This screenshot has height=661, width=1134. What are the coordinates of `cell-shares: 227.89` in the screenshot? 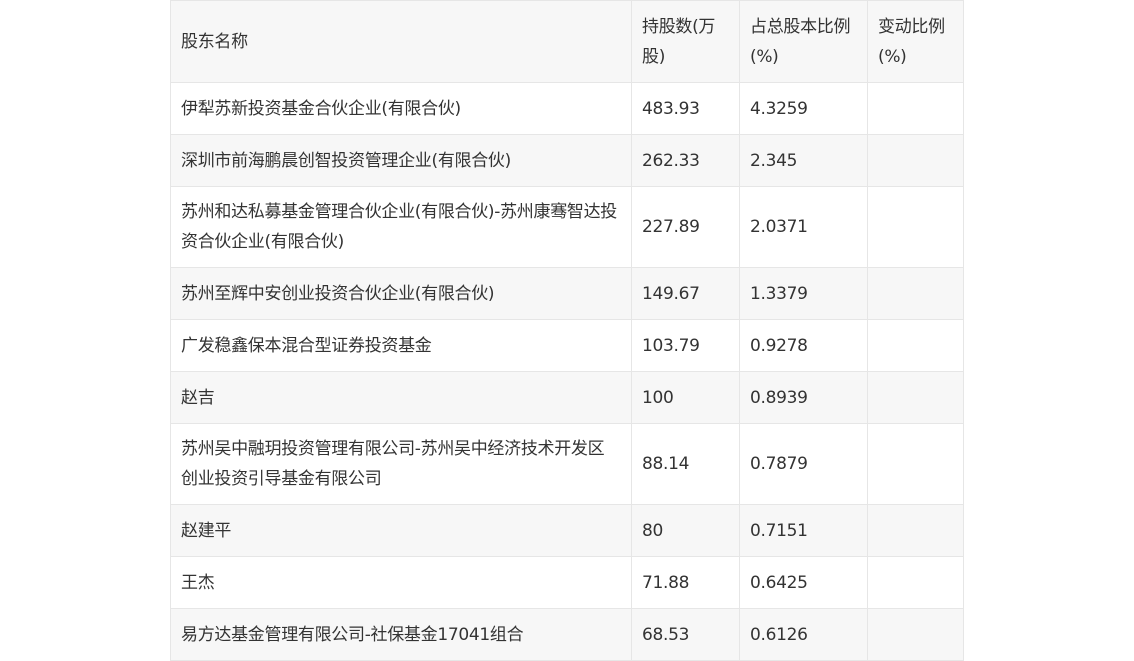 It's located at (685, 227).